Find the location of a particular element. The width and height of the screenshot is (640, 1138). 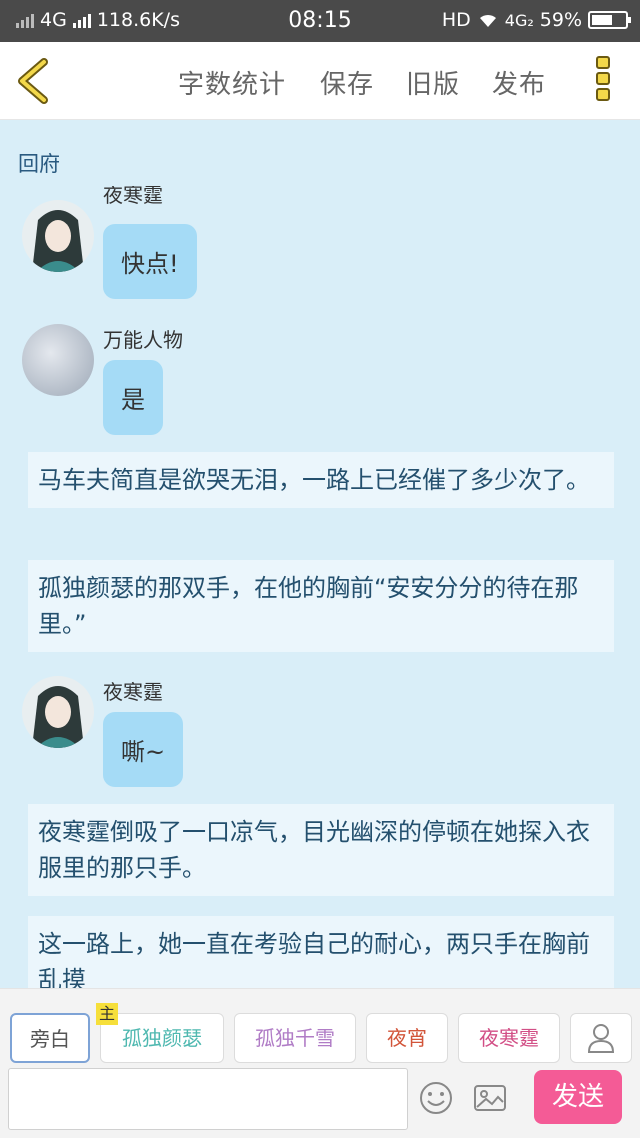

input-bar: 发送 is located at coordinates (320, 1103).